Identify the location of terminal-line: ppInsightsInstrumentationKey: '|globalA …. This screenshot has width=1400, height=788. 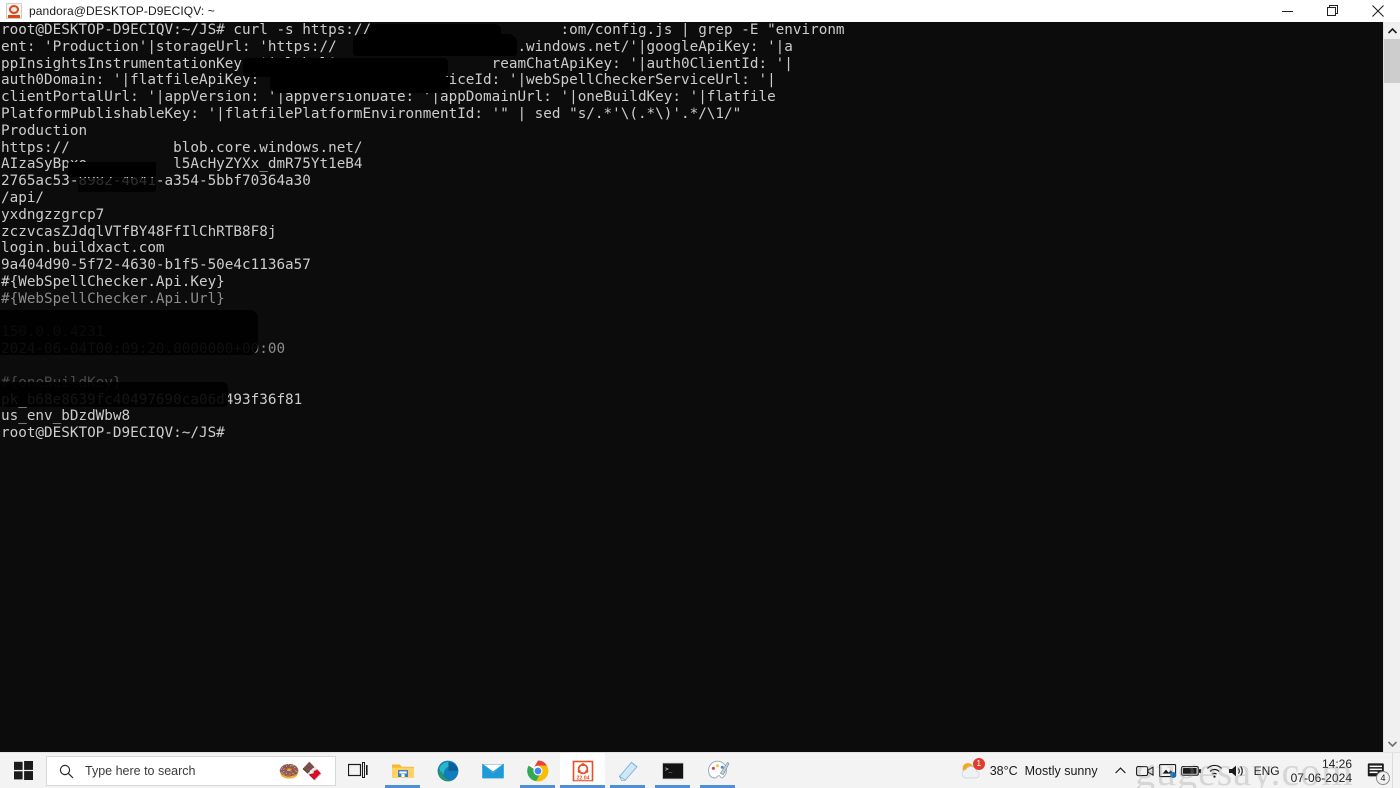
(397, 63).